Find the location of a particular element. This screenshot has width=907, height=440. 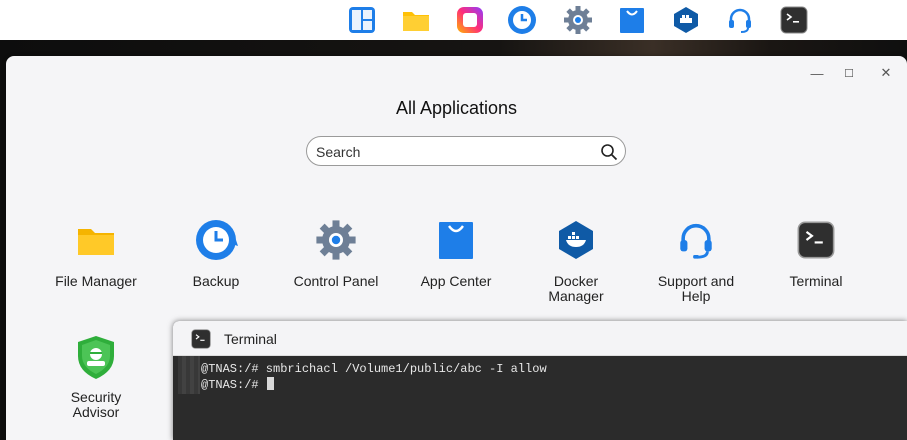

search-box is located at coordinates (466, 151).